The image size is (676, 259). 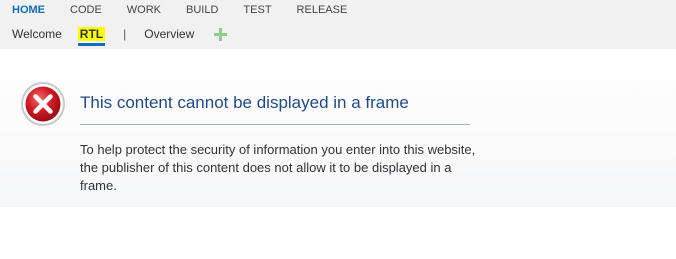 I want to click on tab-welcome: Welcome, so click(x=37, y=34).